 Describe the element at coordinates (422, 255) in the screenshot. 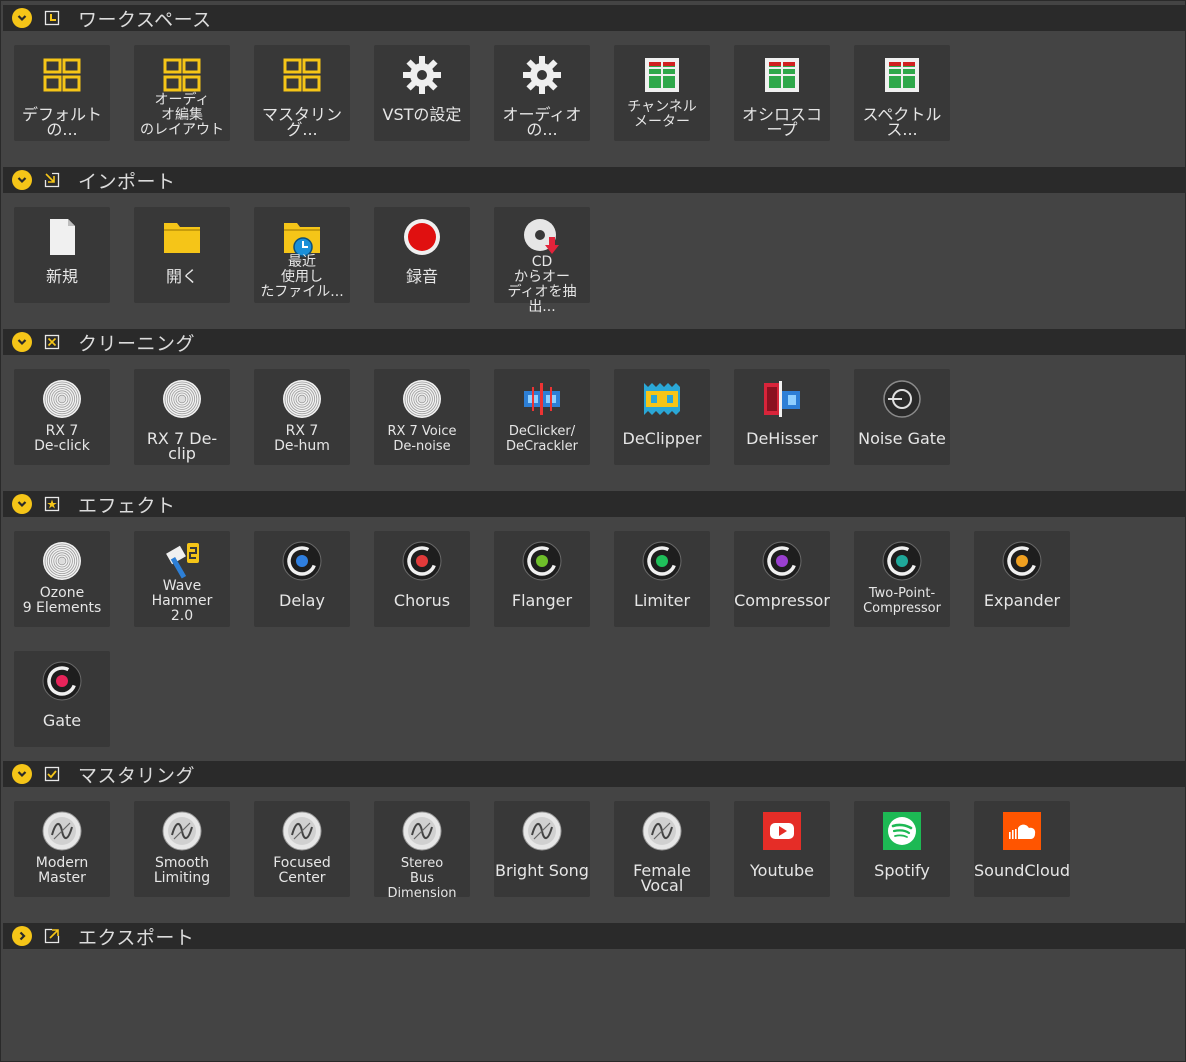

I see `tile-import-3: 録音` at that location.